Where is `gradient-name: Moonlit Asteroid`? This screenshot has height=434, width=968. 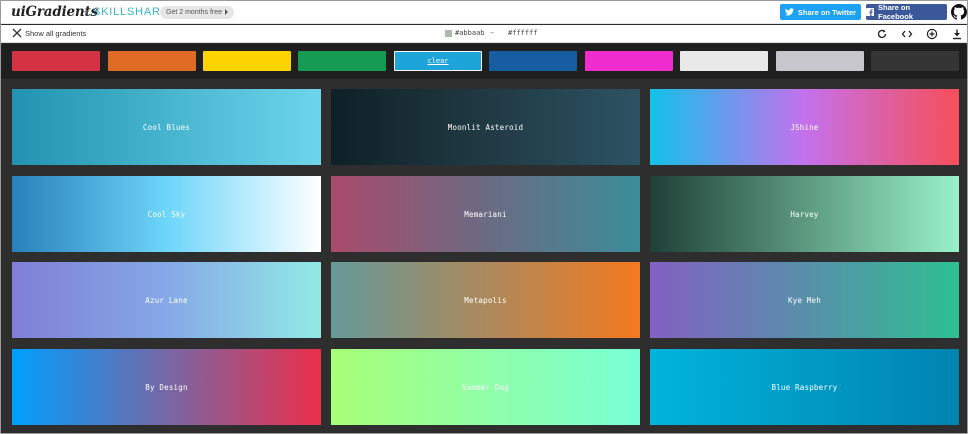
gradient-name: Moonlit Asteroid is located at coordinates (485, 127).